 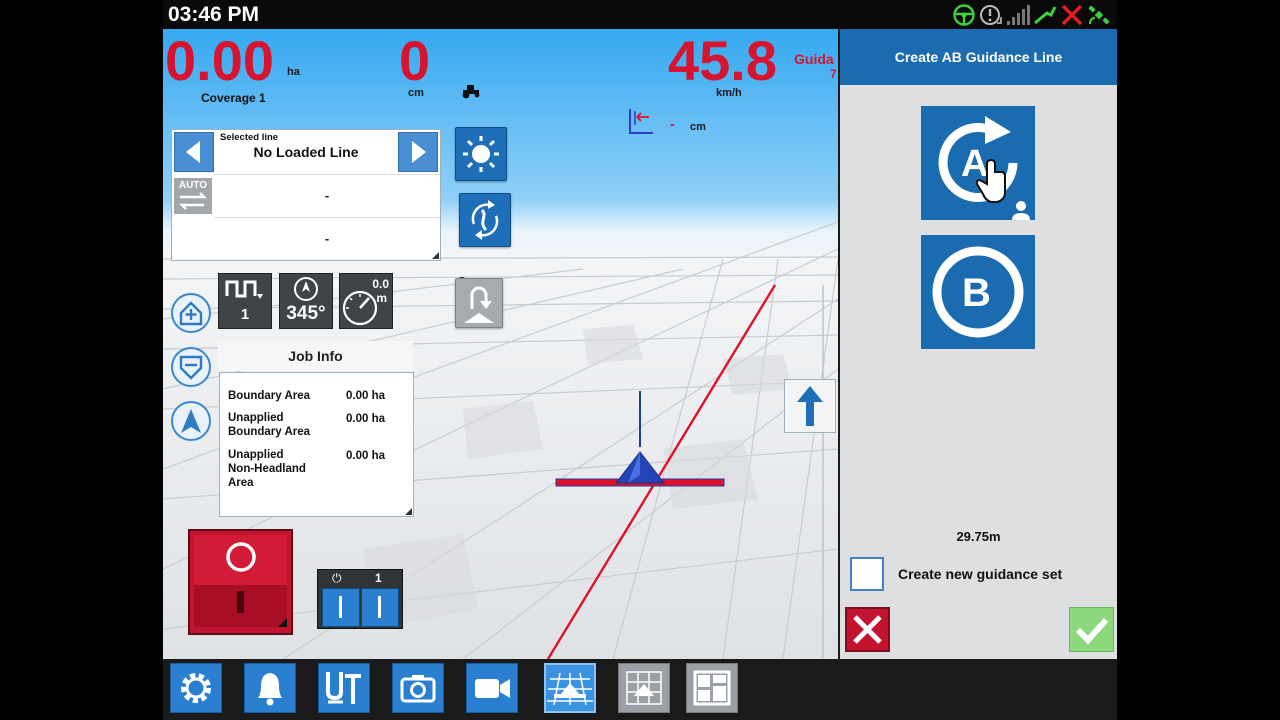 I want to click on guidance-value-partial: 7, so click(x=833, y=74).